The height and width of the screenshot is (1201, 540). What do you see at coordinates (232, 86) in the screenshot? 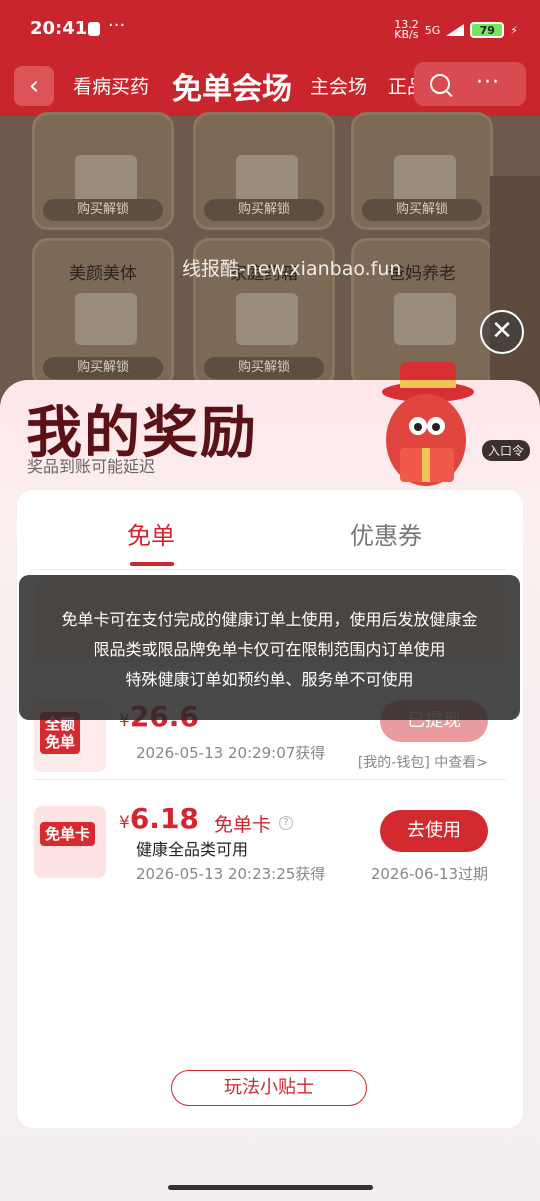
I see `tab-free-venue: 免单会场` at bounding box center [232, 86].